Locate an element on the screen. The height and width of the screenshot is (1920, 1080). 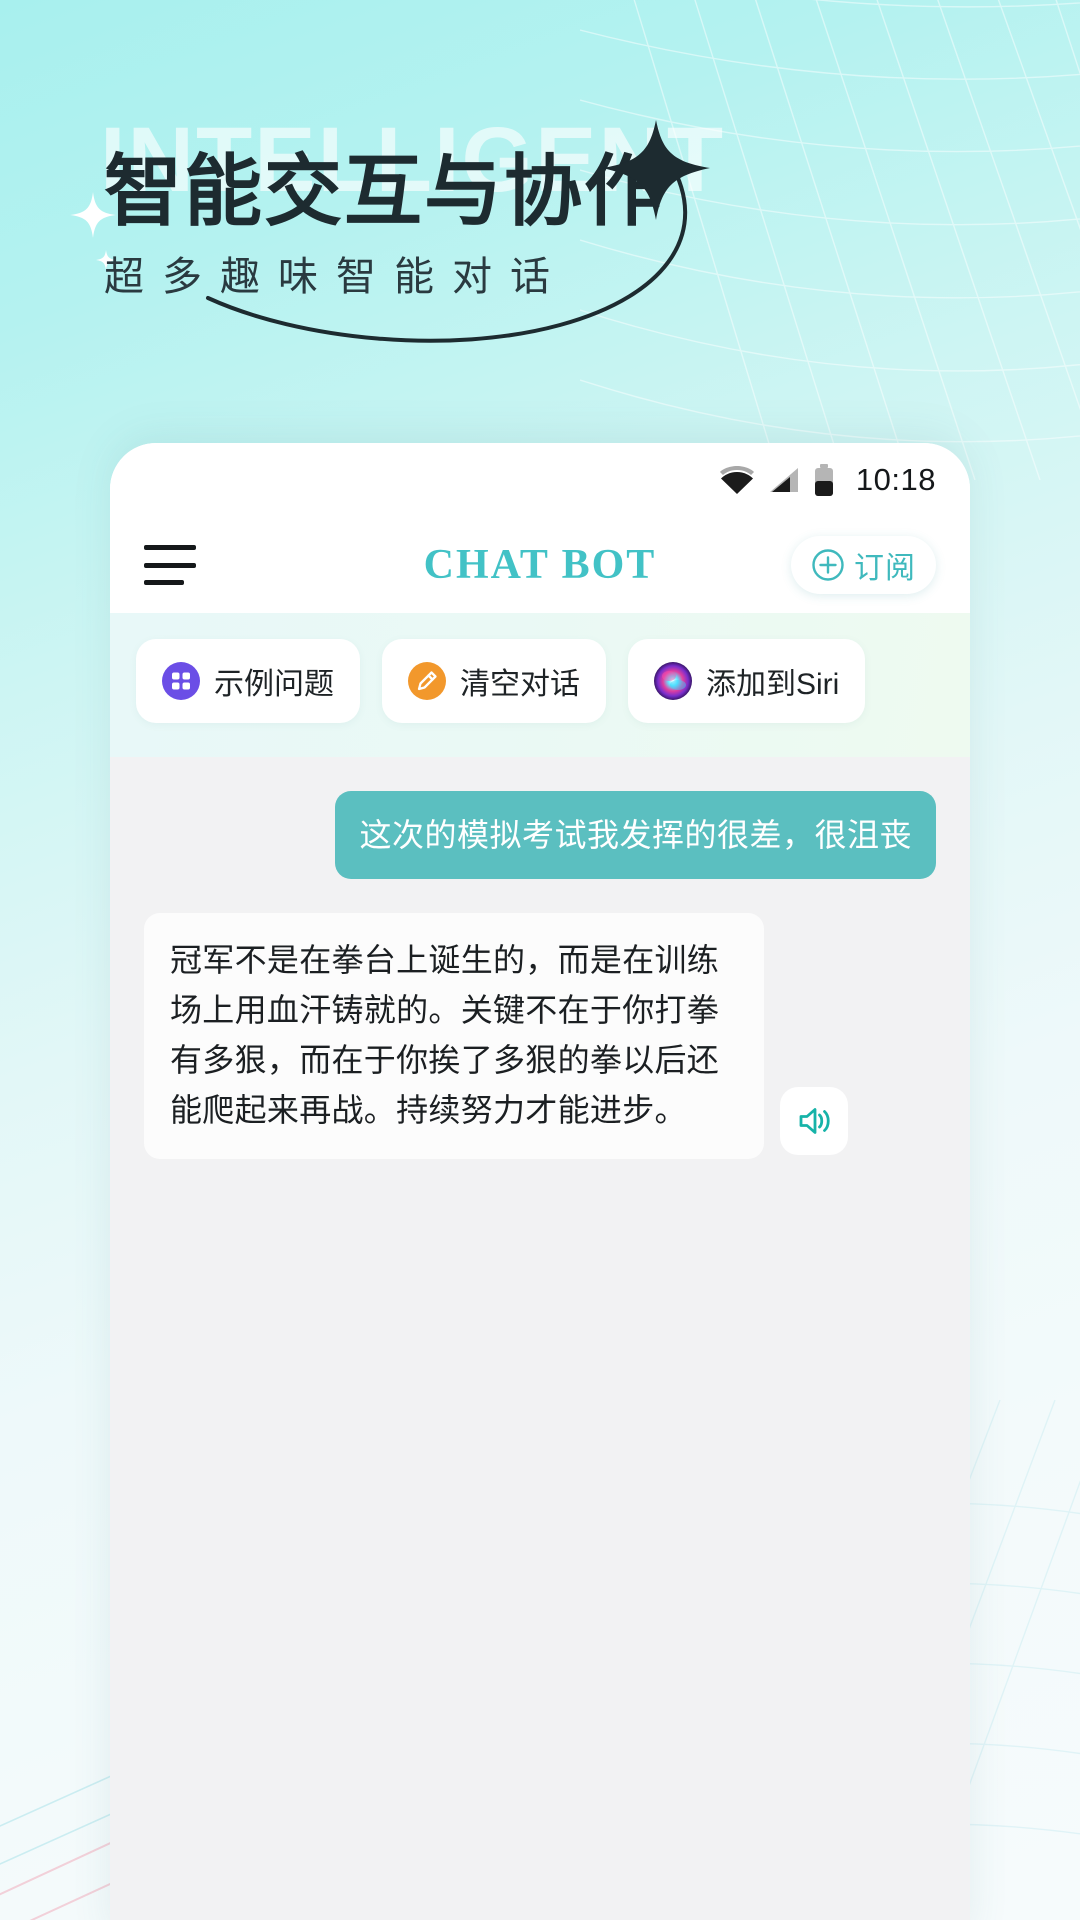
hamburger-menu-icon is located at coordinates (170, 565).